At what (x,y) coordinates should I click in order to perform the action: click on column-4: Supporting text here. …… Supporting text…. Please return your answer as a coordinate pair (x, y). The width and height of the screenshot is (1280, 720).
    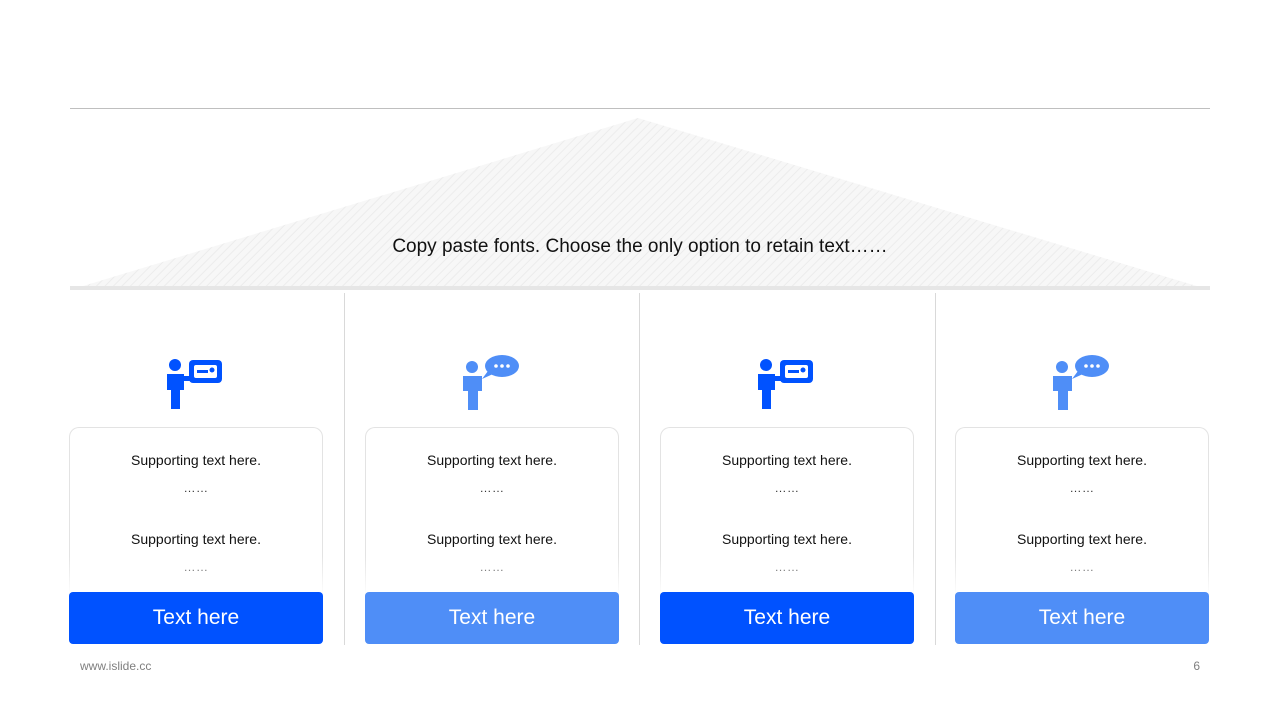
    Looking at the image, I should click on (1082, 469).